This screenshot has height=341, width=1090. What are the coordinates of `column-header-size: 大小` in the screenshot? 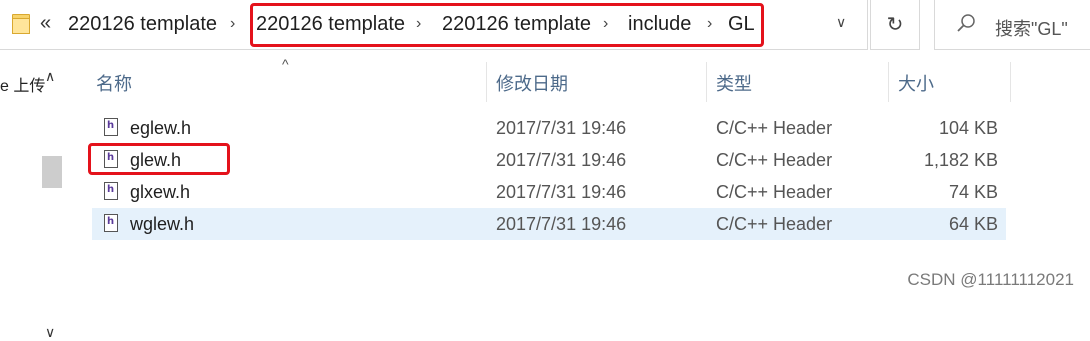 It's located at (916, 83).